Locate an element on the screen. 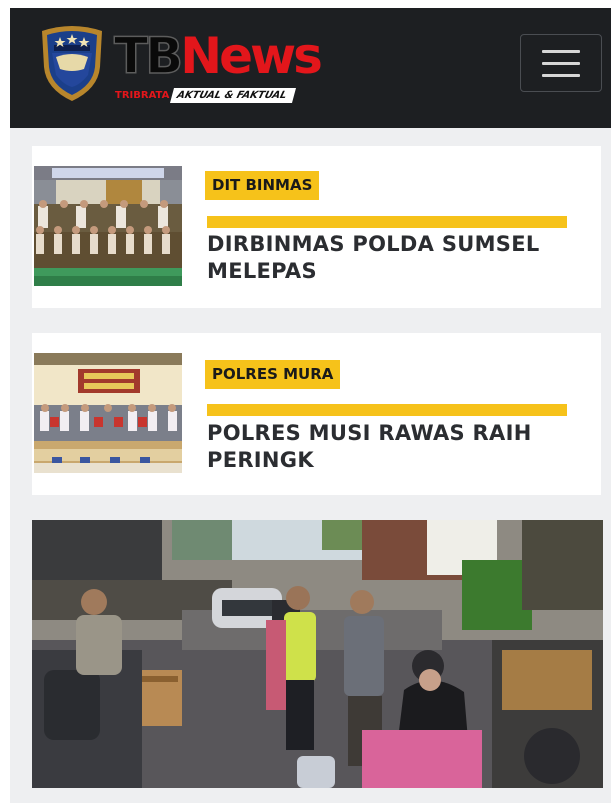 The width and height of the screenshot is (611, 803). site-header: TBNews TRIBRATA AKTUAL & FAKTUAL is located at coordinates (310, 68).